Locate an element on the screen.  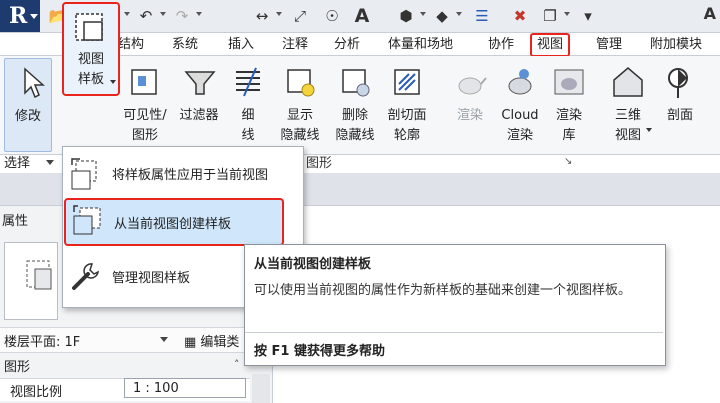
close-hidden-windows-icon: ✖ is located at coordinates (520, 16).